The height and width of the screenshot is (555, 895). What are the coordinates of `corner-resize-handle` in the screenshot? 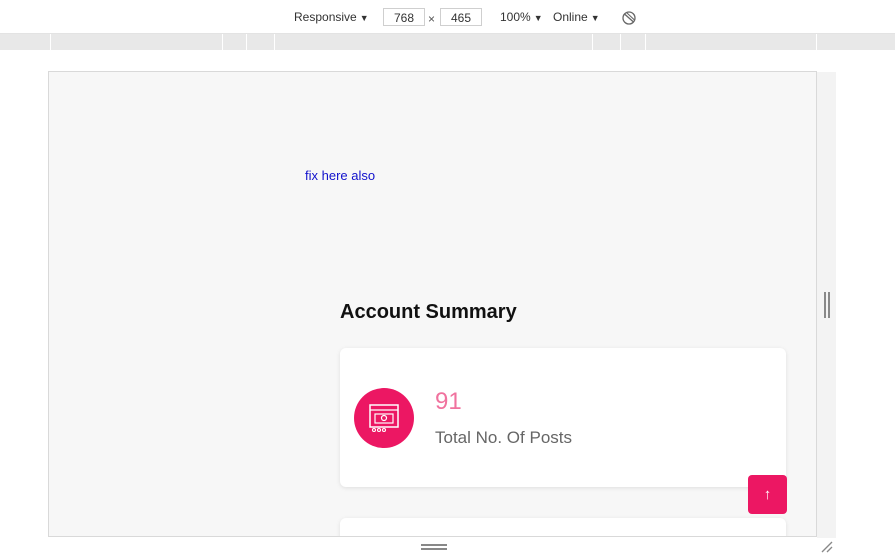 It's located at (827, 547).